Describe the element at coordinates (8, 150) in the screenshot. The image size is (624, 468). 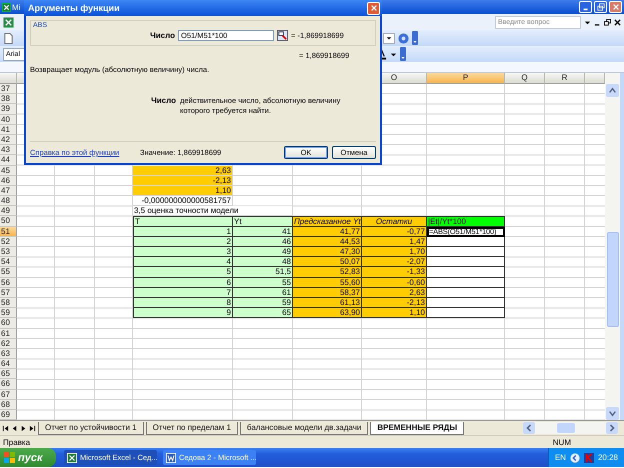
I see `row-header: 43` at that location.